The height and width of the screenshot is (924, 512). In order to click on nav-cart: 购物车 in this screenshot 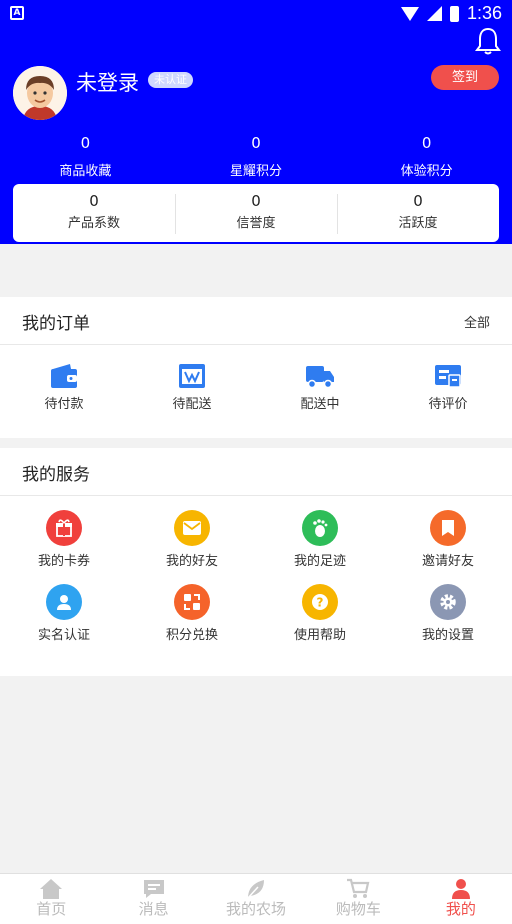, I will do `click(358, 899)`.